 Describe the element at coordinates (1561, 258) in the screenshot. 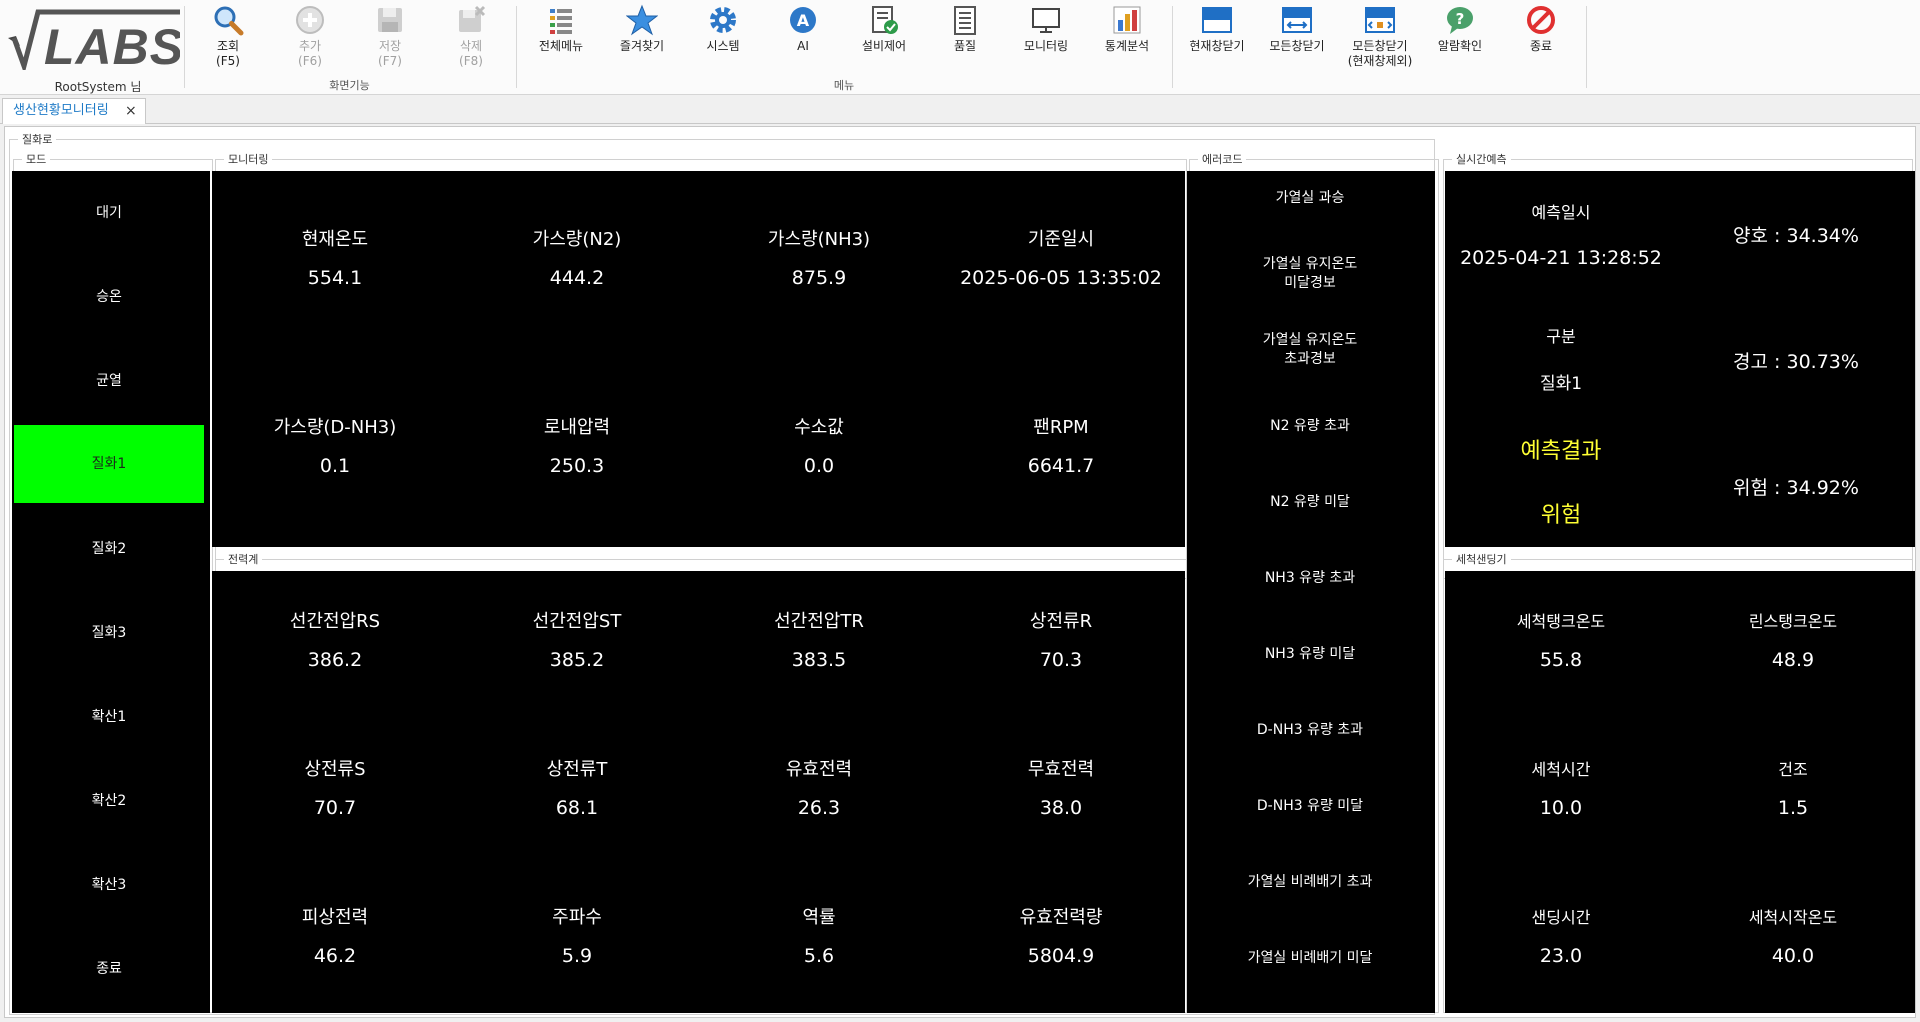

I see `prediction-date-value: 2025-04-21 13:28:52` at that location.